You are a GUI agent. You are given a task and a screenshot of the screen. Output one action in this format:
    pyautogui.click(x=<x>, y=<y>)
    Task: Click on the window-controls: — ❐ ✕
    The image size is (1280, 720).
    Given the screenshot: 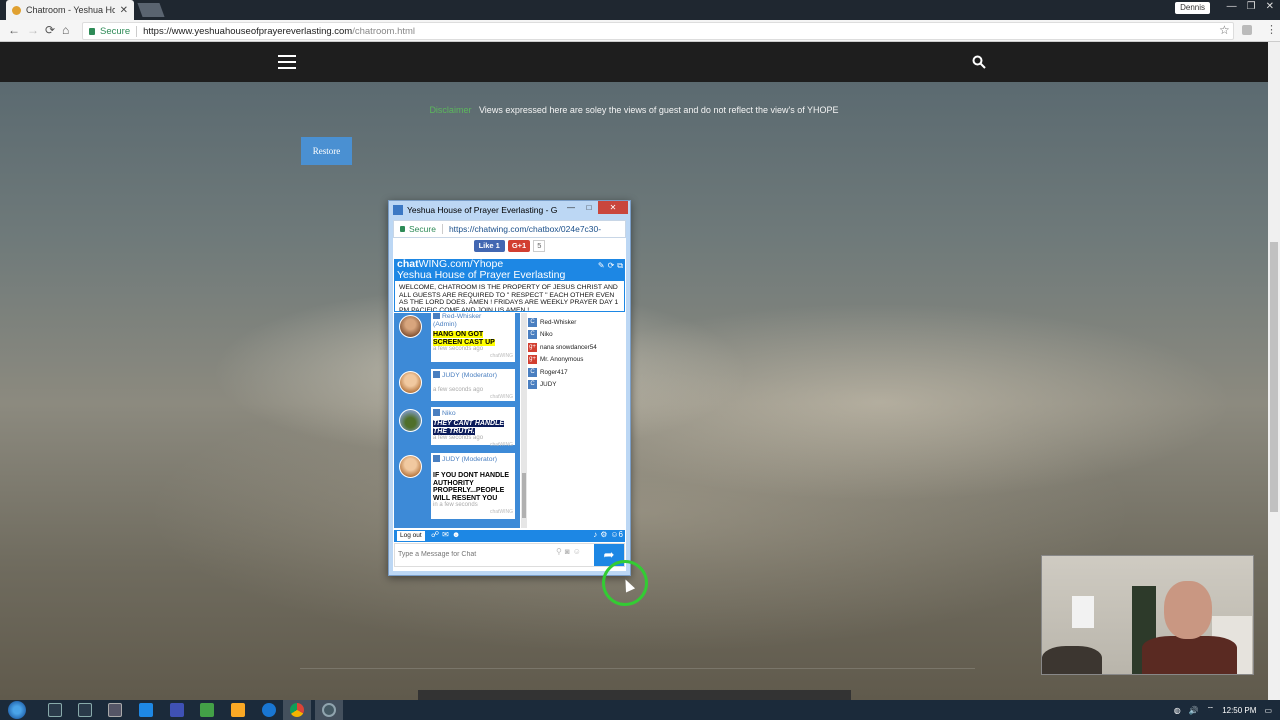 What is the action you would take?
    pyautogui.click(x=1250, y=7)
    